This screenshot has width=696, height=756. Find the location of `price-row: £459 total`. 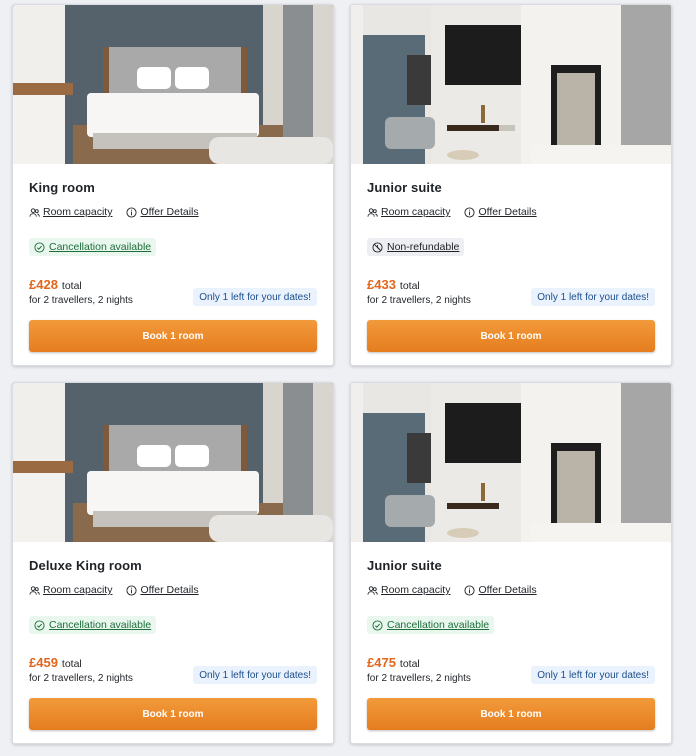

price-row: £459 total is located at coordinates (55, 662).